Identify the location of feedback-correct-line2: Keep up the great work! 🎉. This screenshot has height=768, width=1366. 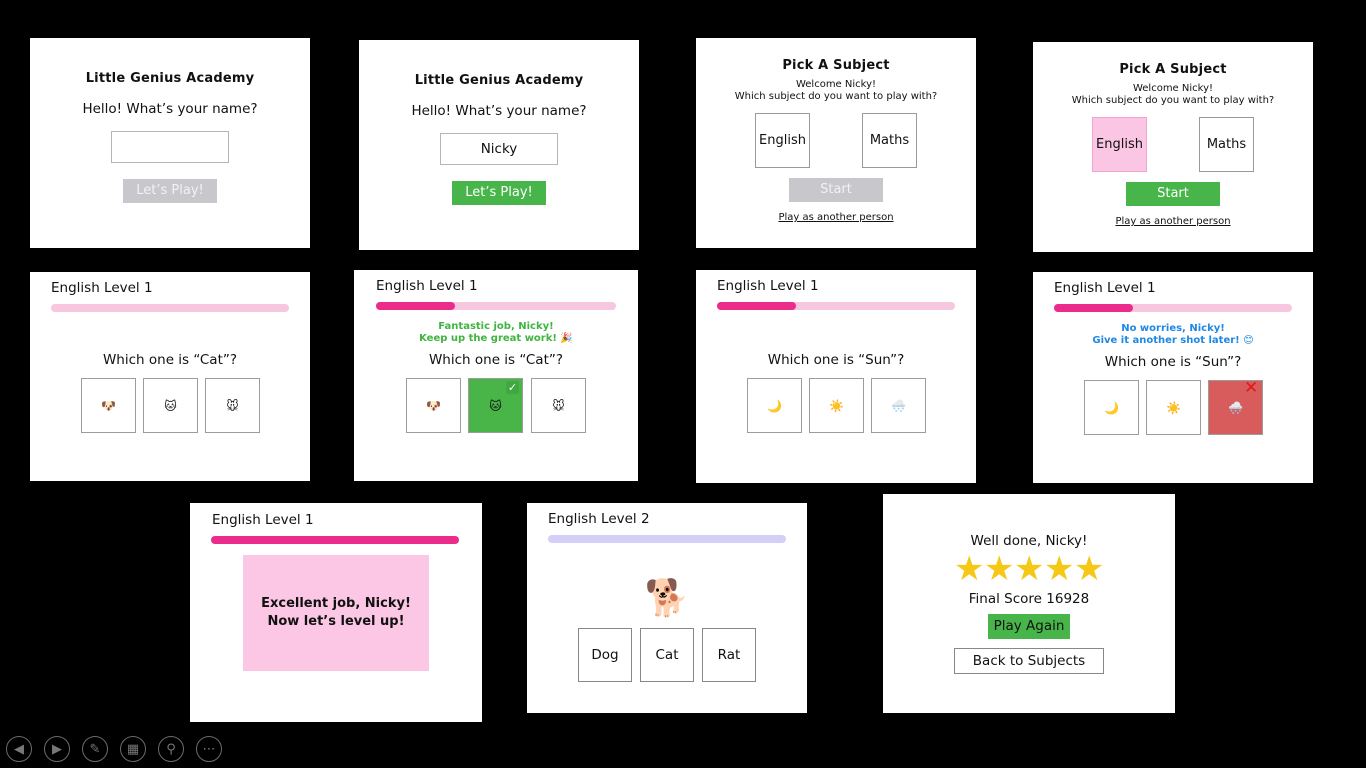
(496, 338).